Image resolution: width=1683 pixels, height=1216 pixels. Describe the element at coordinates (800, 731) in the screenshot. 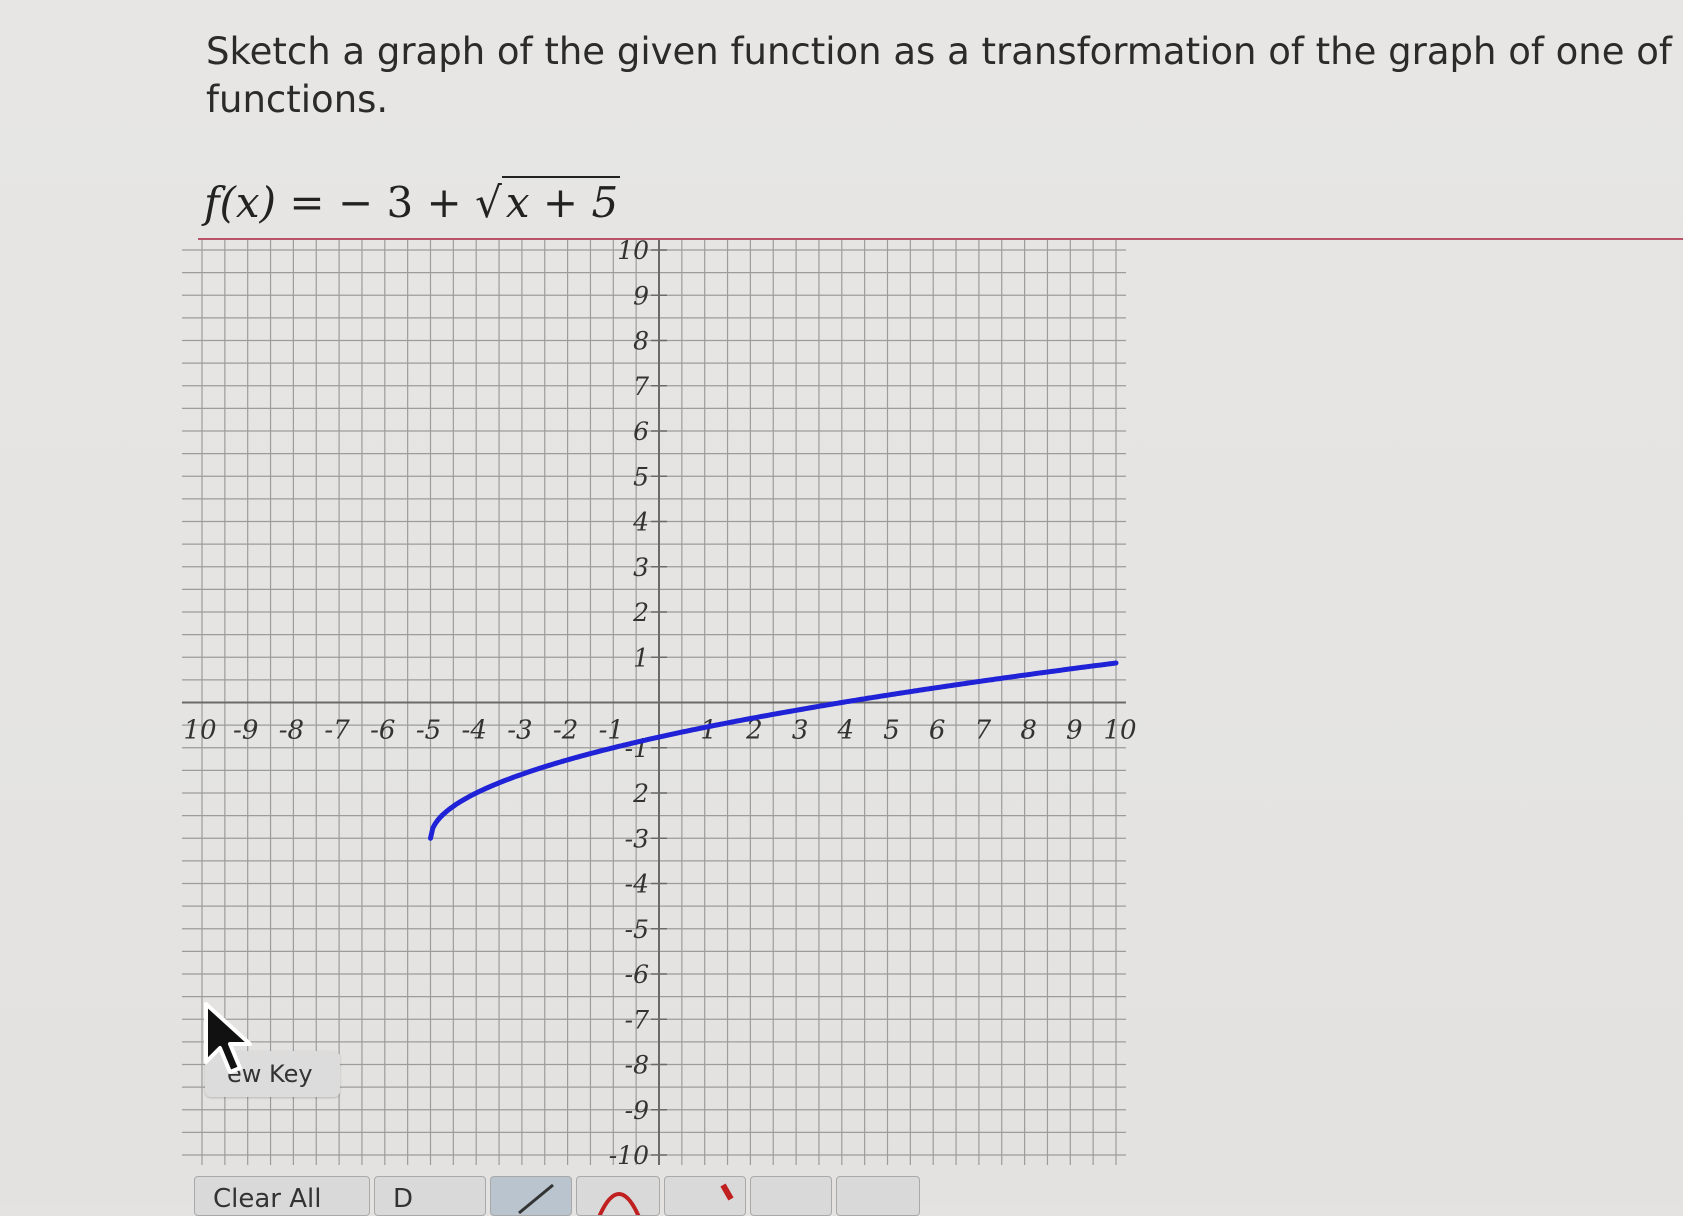

I see `x-tick-label: 3` at that location.